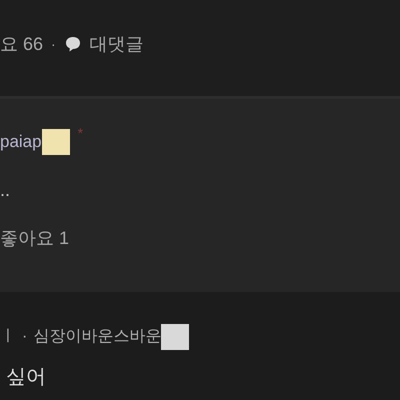 The height and width of the screenshot is (400, 400). Describe the element at coordinates (21, 142) in the screenshot. I see `author-name: paiap` at that location.